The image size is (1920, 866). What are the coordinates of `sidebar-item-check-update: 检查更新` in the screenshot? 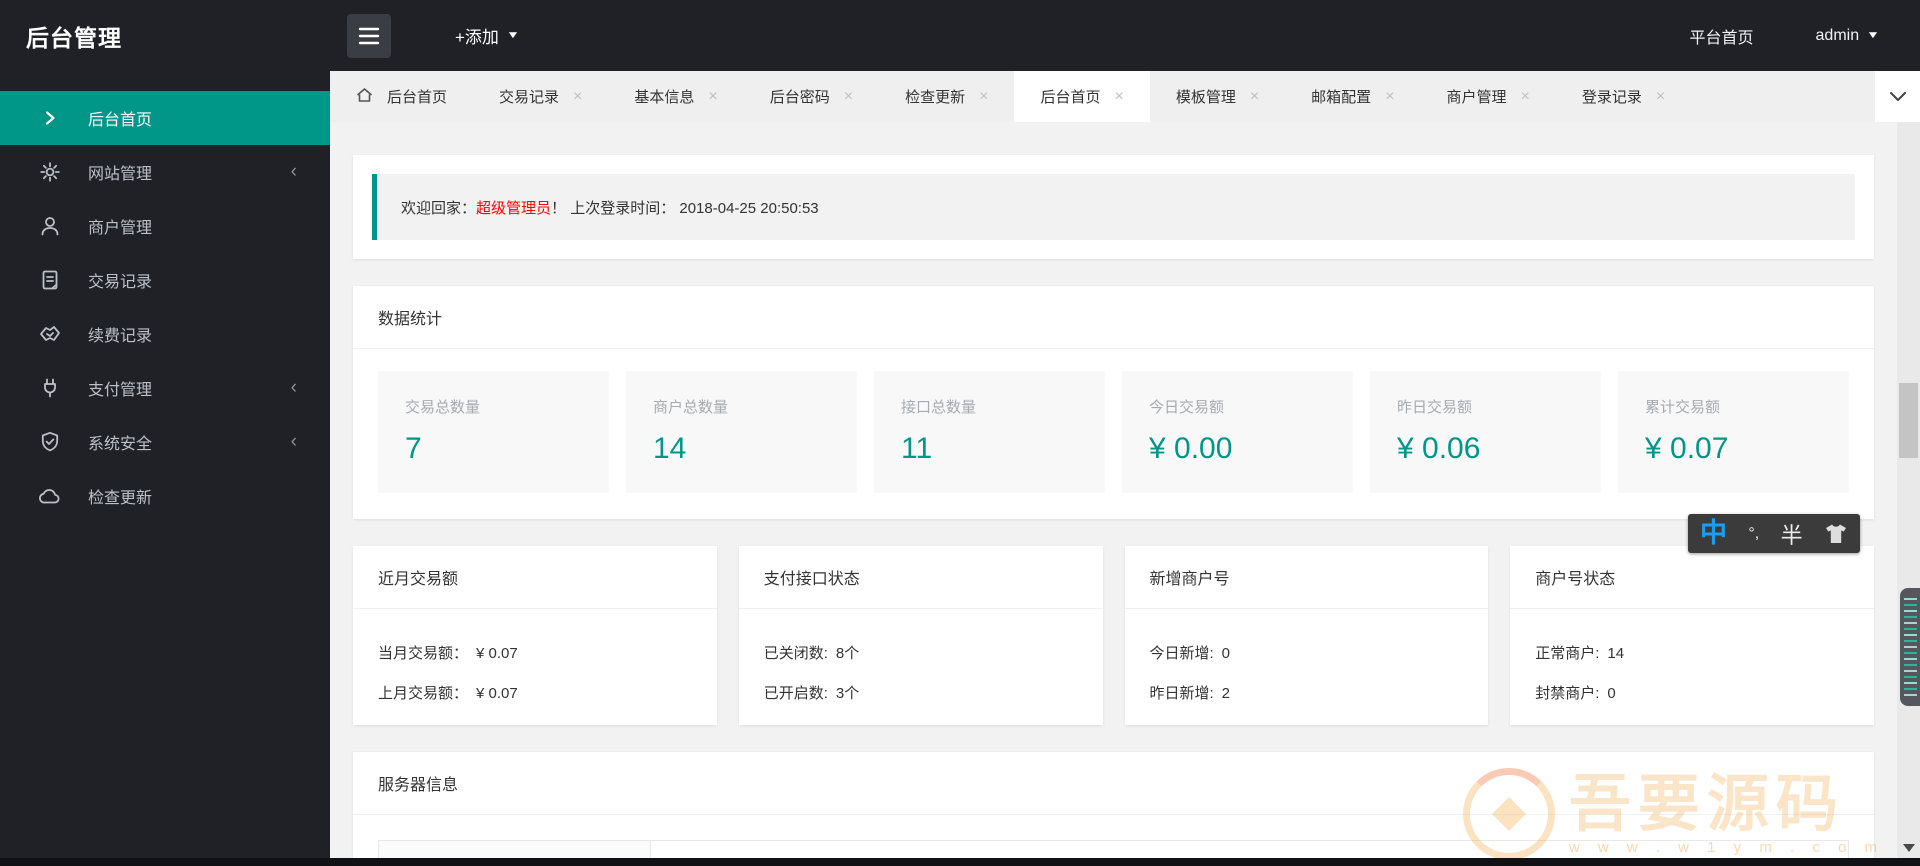 It's located at (165, 496).